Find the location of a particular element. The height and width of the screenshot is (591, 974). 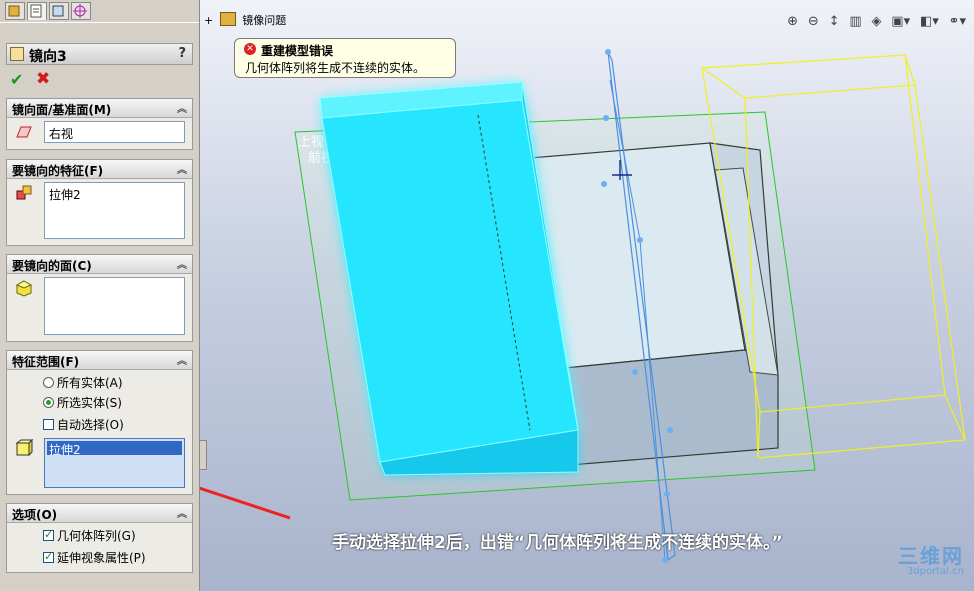

options-group: 选项(O) ︽ 几何体阵列(G) 延伸视象属性(P) is located at coordinates (99, 538).